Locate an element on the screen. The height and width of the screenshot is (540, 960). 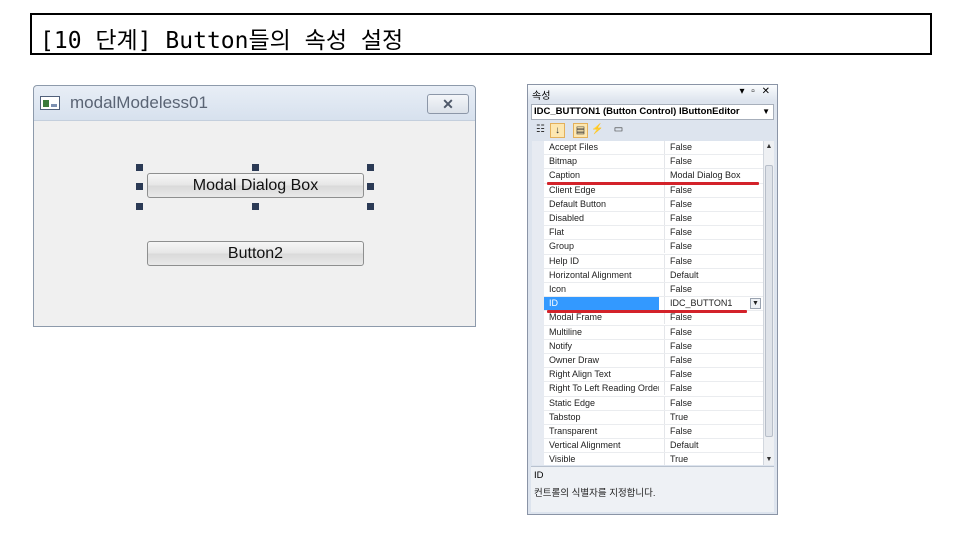
panel-controls: ▾ ▫ ✕ is located at coordinates (756, 91).